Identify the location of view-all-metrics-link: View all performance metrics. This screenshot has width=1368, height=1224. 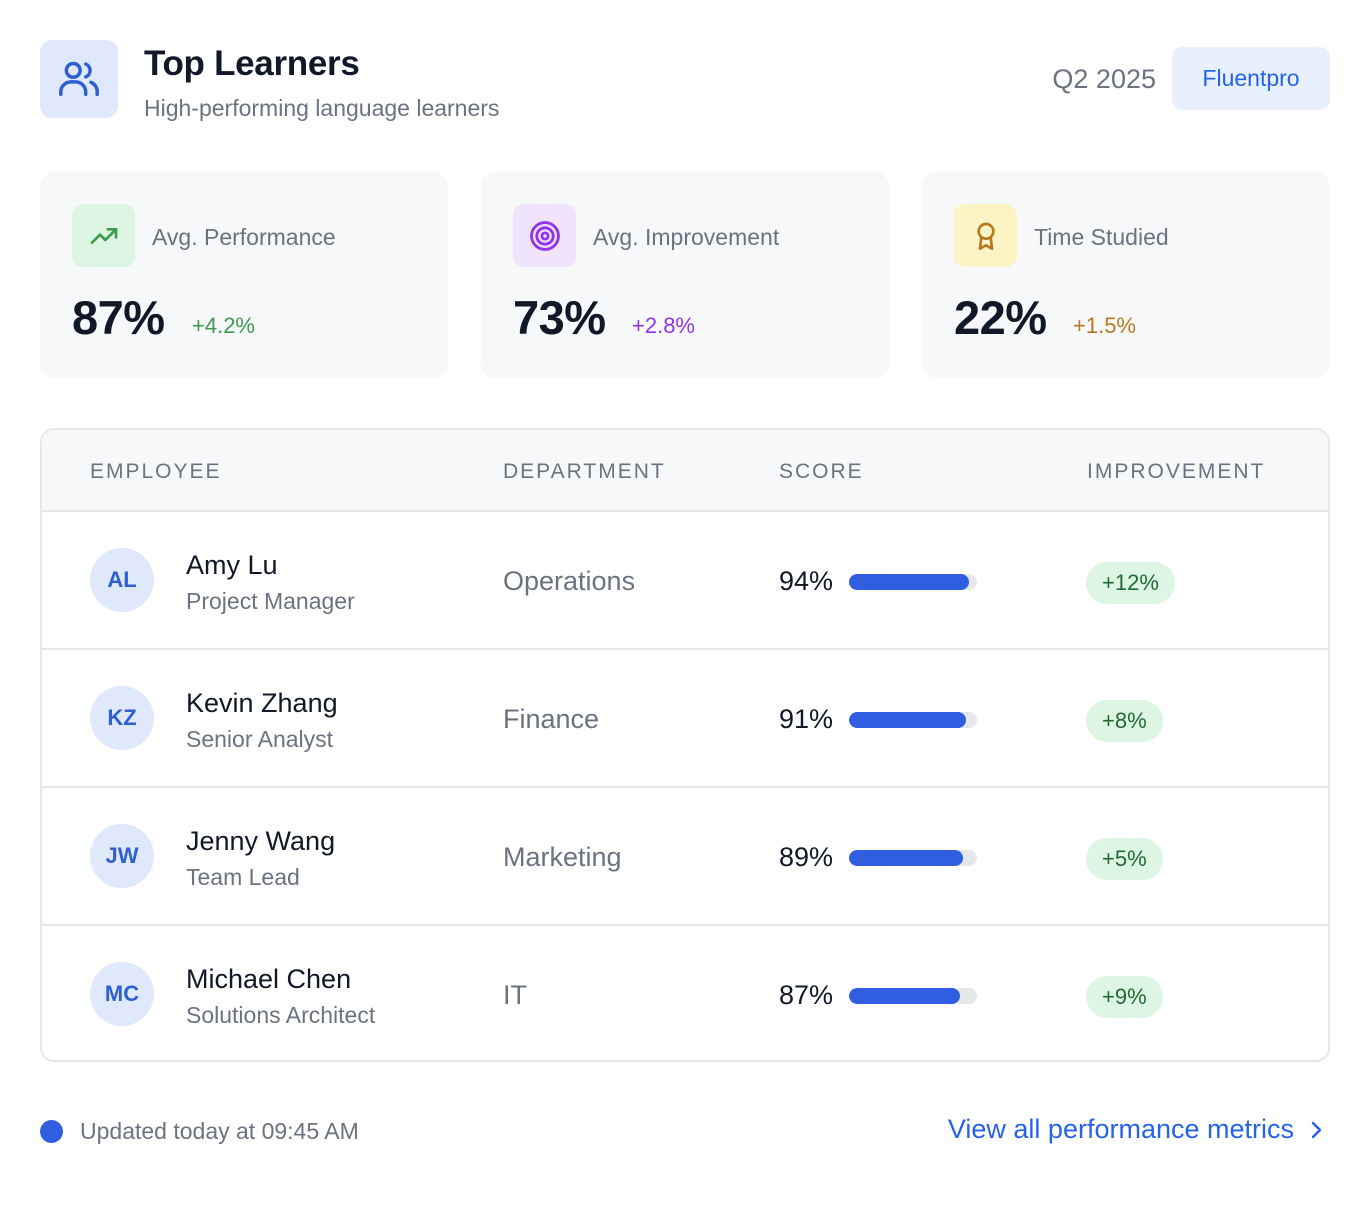
(1136, 1129).